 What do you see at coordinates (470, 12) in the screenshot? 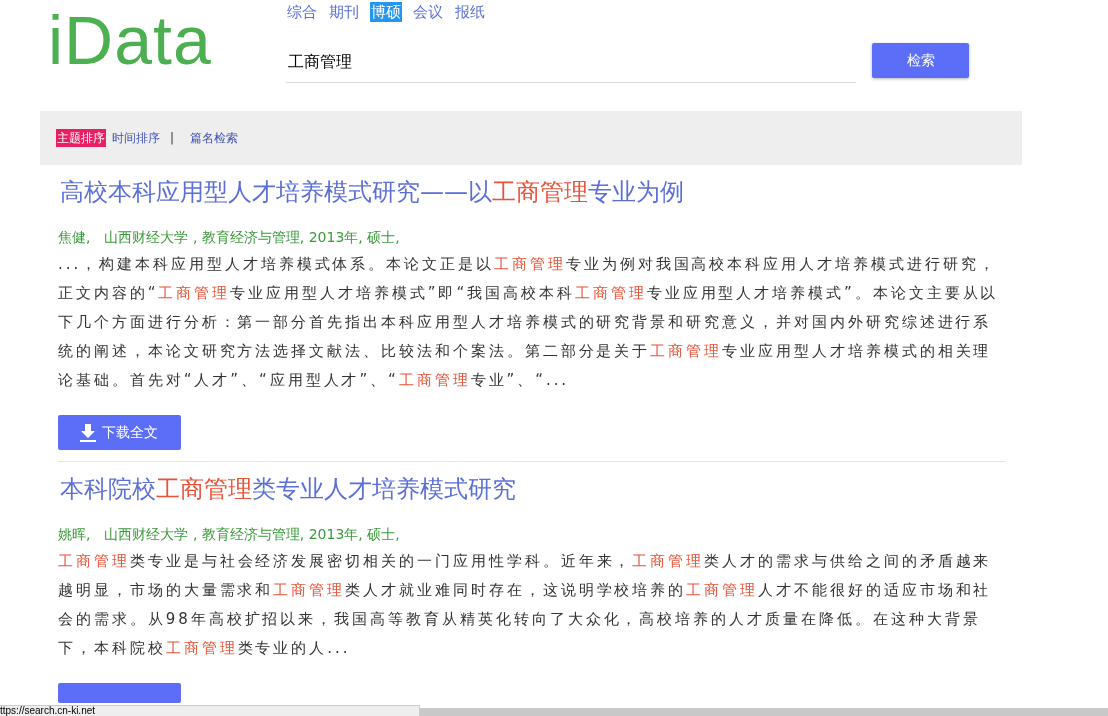
I see `nav-tab: 报纸` at bounding box center [470, 12].